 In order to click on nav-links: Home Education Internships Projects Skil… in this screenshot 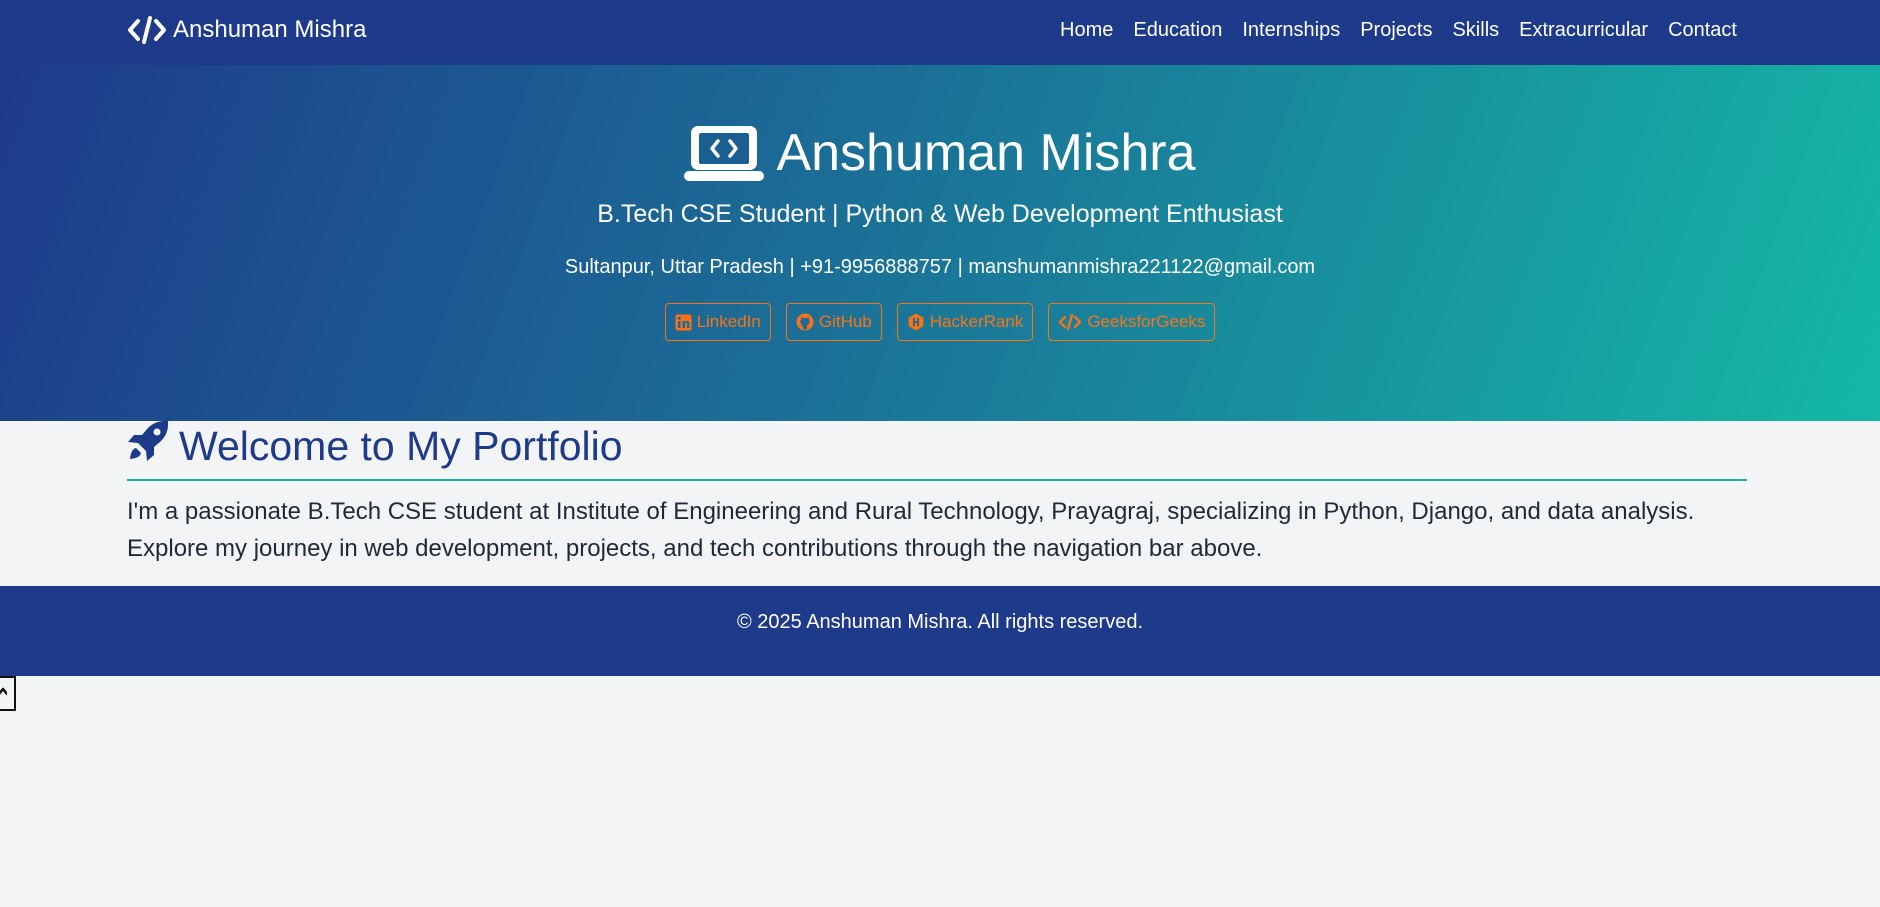, I will do `click(1398, 30)`.